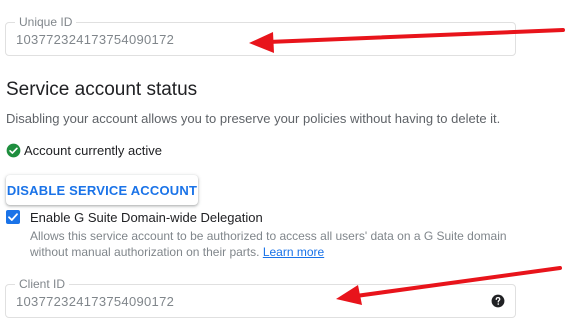 The height and width of the screenshot is (333, 578). What do you see at coordinates (407, 40) in the screenshot?
I see `arrow-unique-id` at bounding box center [407, 40].